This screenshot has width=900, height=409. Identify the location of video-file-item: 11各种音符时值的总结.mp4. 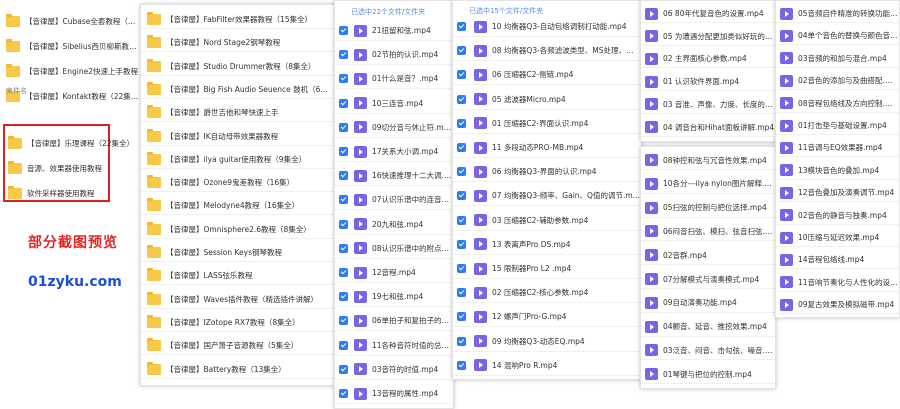
(394, 346).